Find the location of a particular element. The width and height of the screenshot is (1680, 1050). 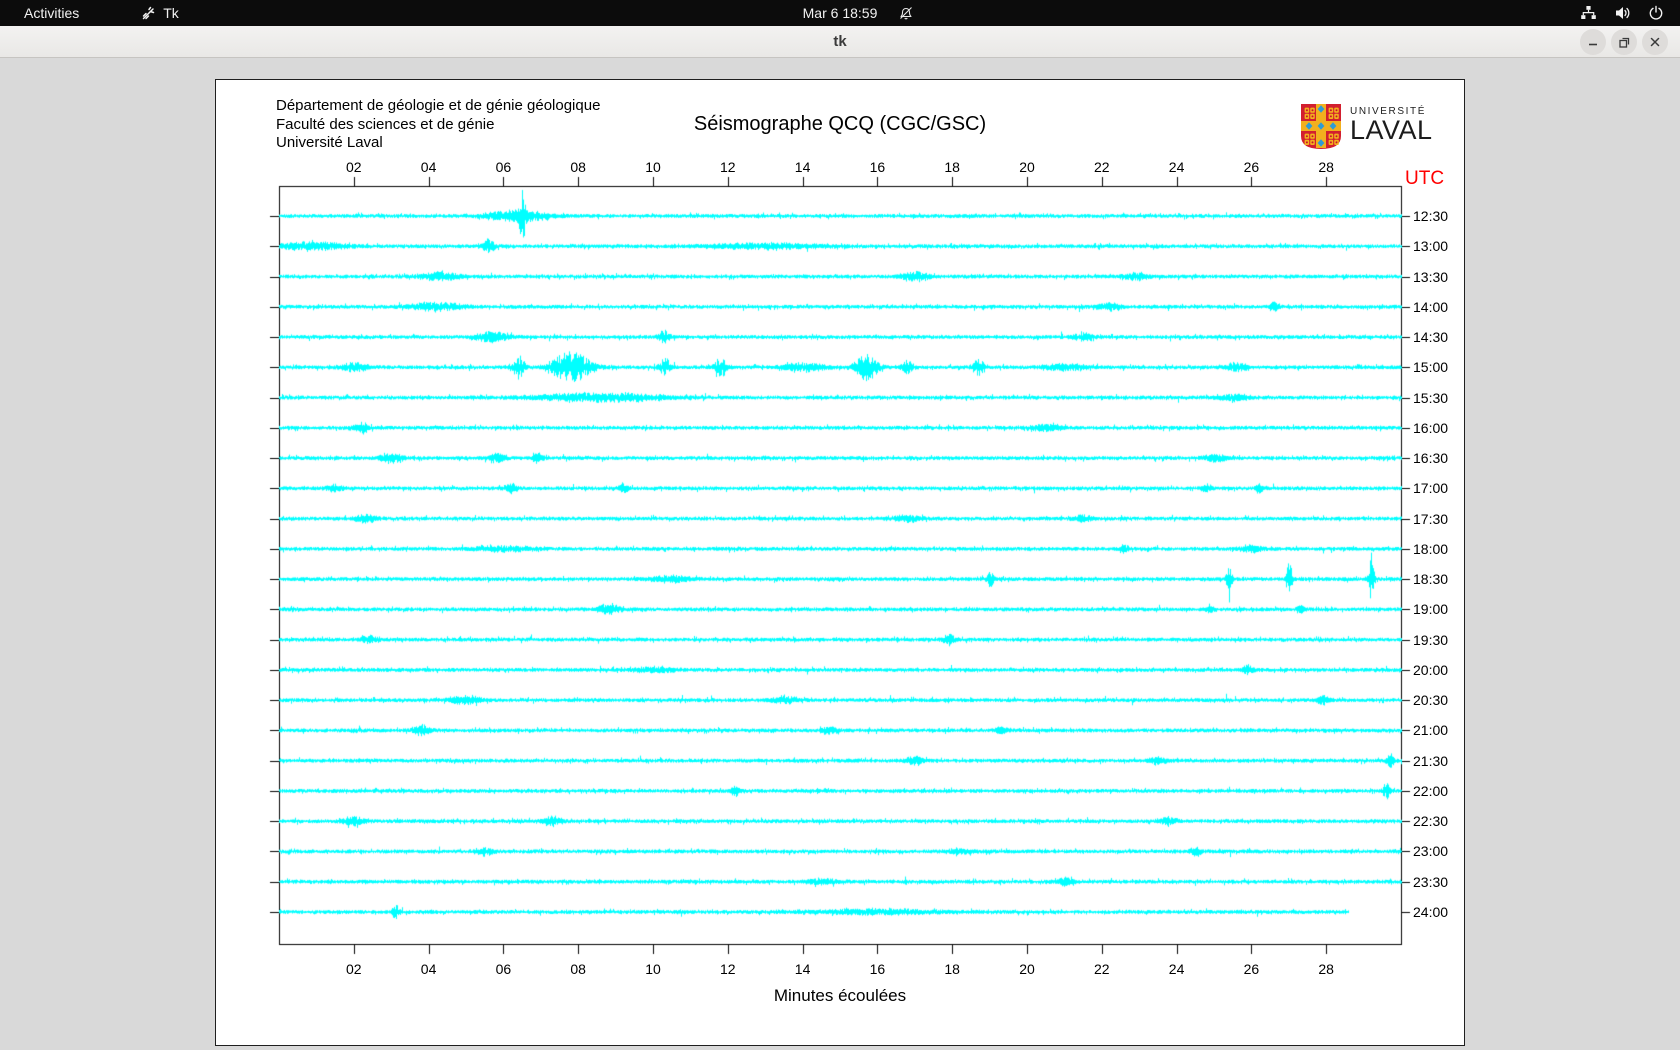

utc-row-label: 17:00 is located at coordinates (1431, 488).